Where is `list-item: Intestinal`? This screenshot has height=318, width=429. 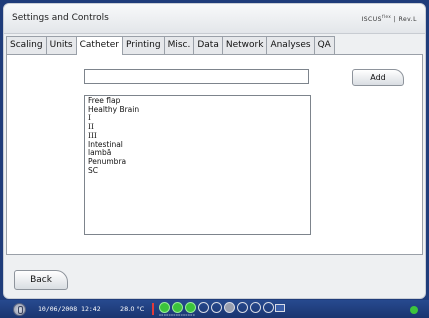
list-item: Intestinal is located at coordinates (197, 145).